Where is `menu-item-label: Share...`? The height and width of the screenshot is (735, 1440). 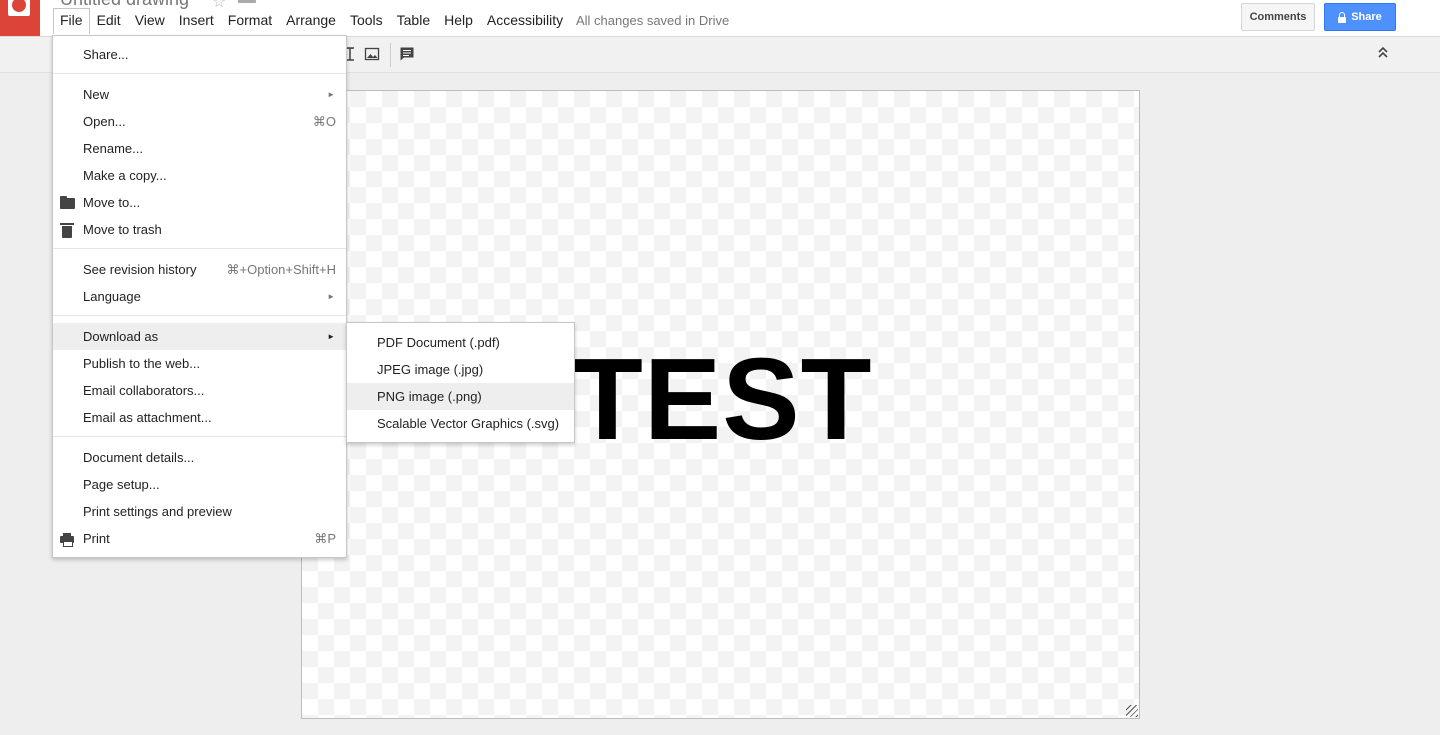 menu-item-label: Share... is located at coordinates (106, 54).